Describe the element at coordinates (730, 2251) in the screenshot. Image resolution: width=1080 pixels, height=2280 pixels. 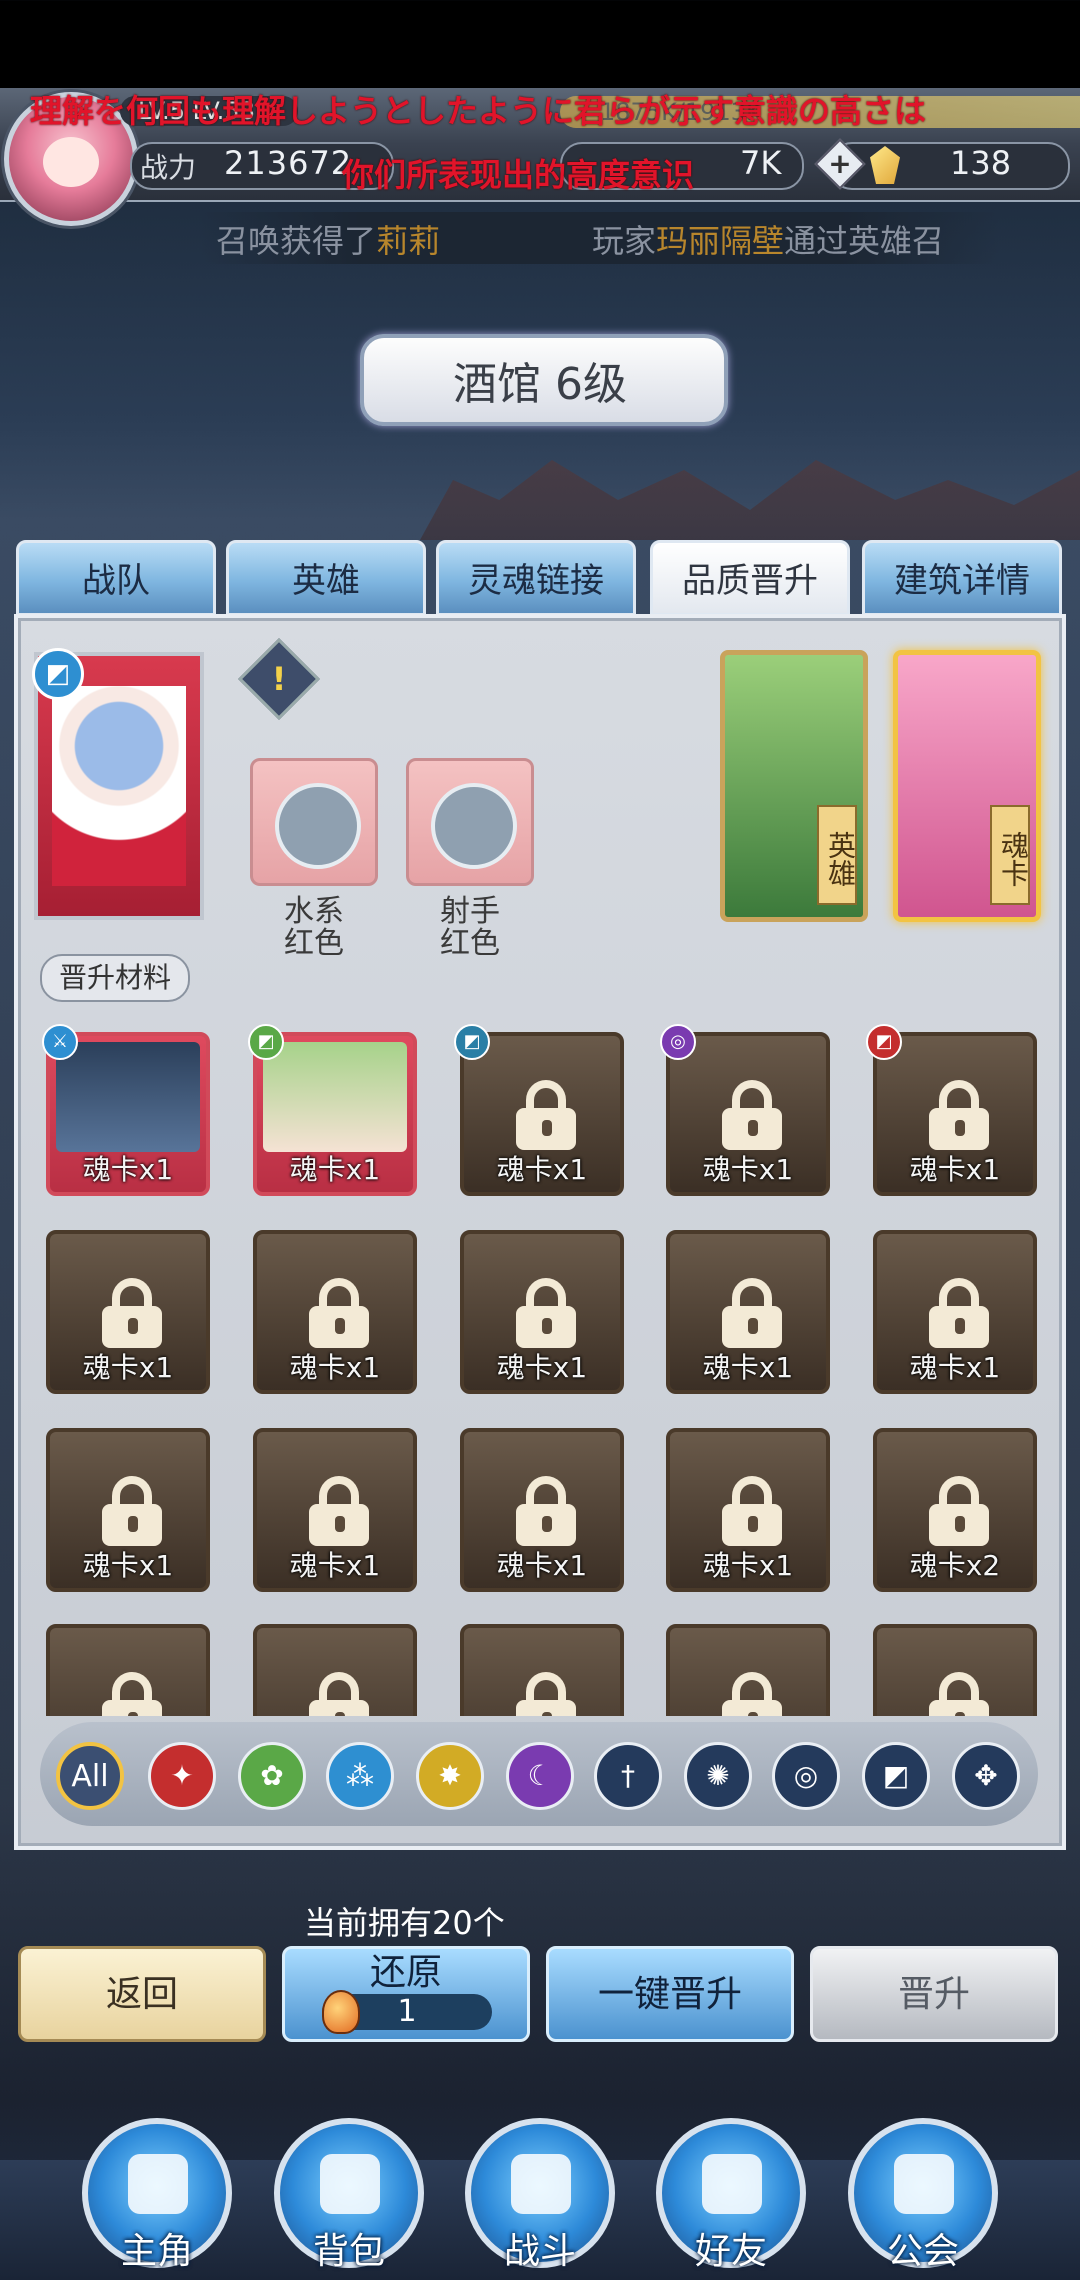
I see `nav-friends-label: 好友` at that location.